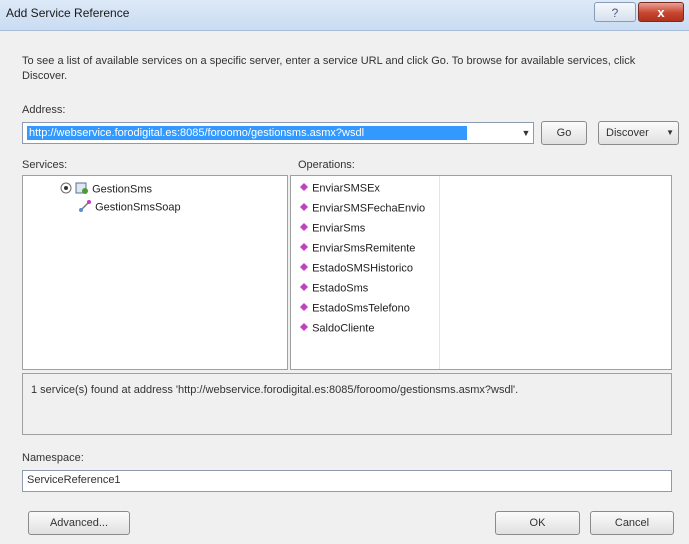 The image size is (689, 544). Describe the element at coordinates (66, 189) in the screenshot. I see `collapse-icon` at that location.